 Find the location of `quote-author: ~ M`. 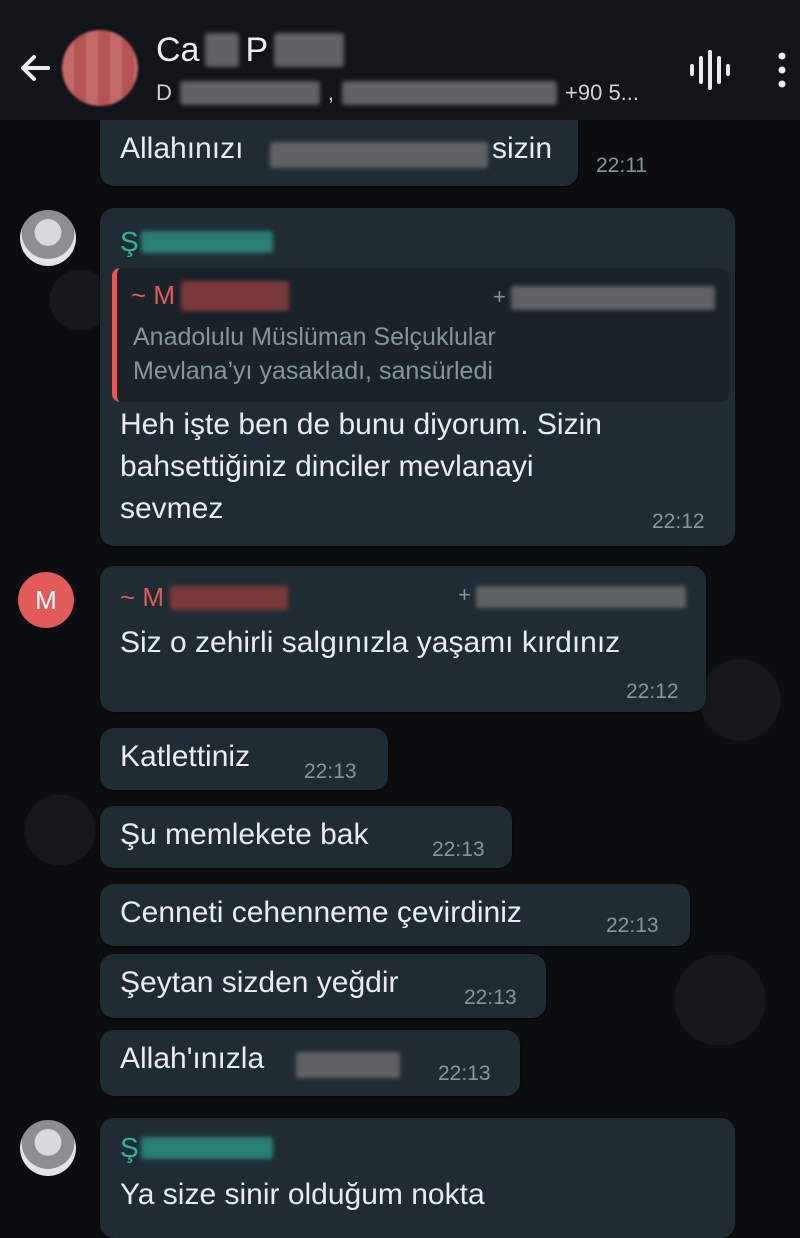

quote-author: ~ M is located at coordinates (210, 295).